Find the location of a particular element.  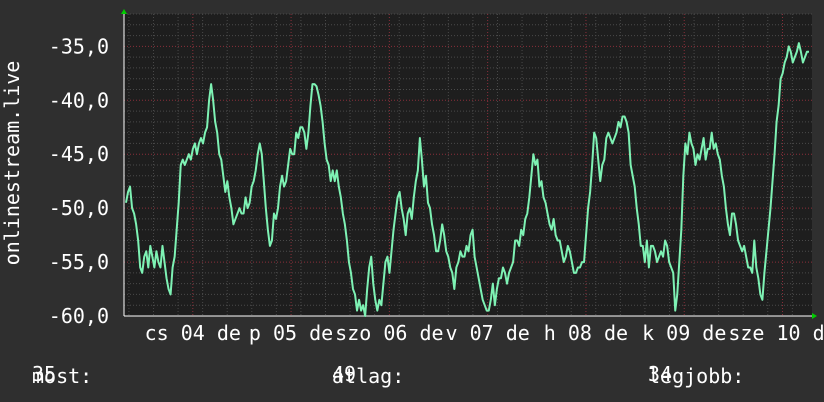

y-tick-label: -35,0 is located at coordinates (79, 46).